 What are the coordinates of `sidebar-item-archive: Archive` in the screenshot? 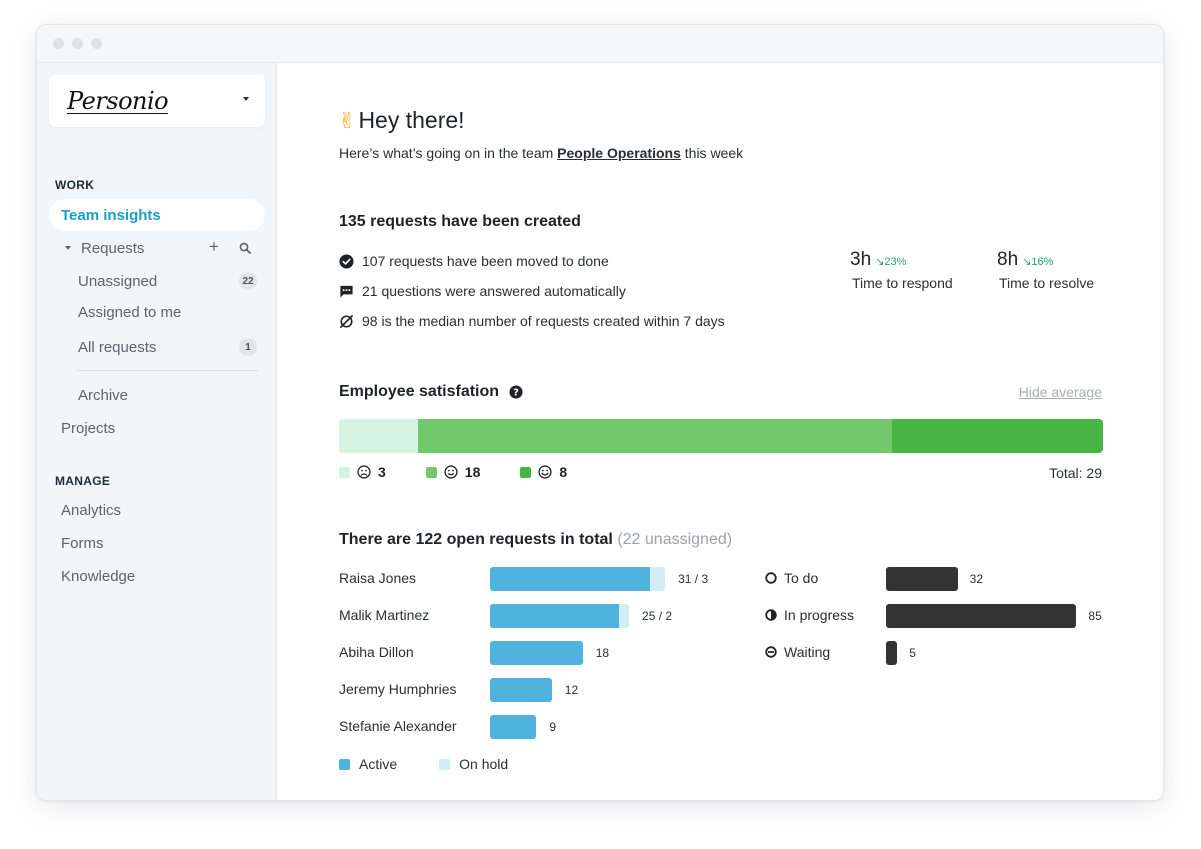 It's located at (103, 395).